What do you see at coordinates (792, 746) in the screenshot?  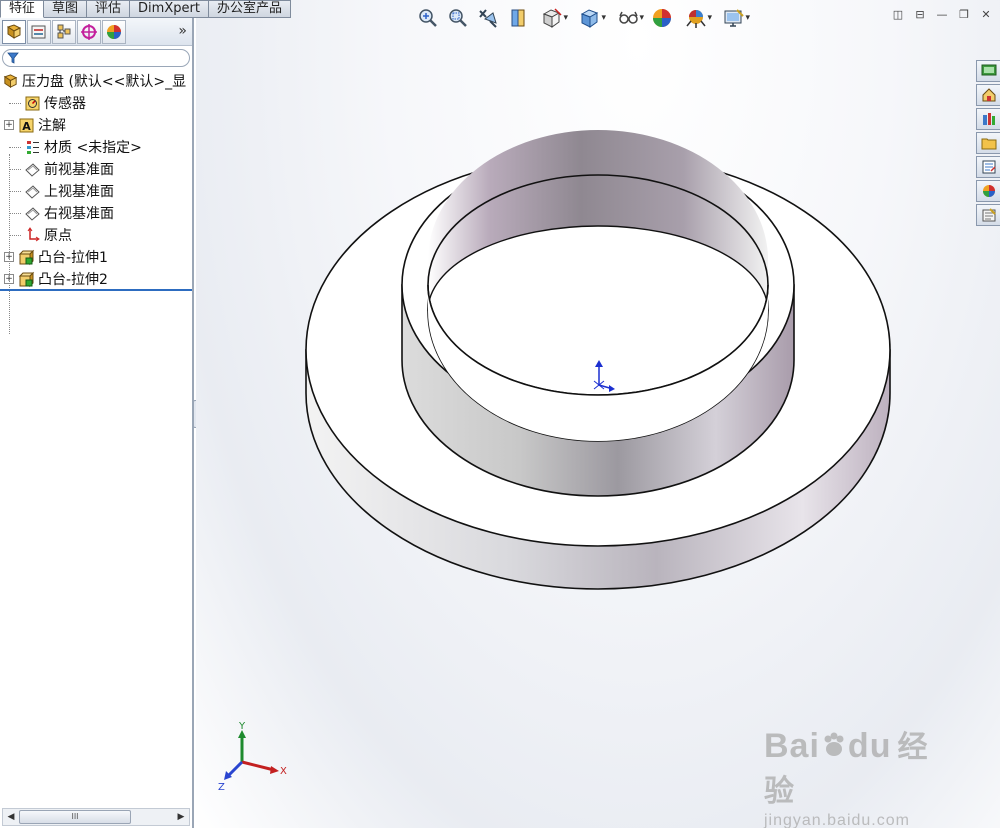 I see `watermark-brand: Bai` at bounding box center [792, 746].